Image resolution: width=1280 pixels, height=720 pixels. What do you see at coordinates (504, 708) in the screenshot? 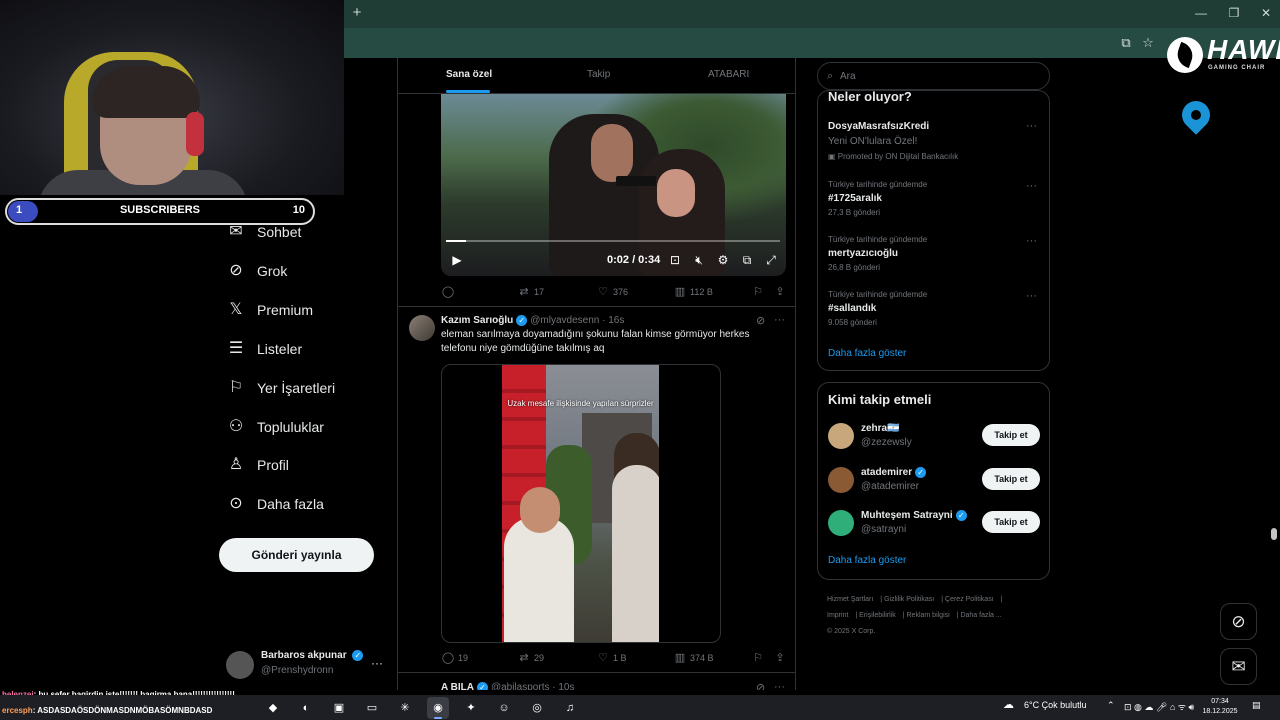
I see `discord-icon: ☺` at bounding box center [504, 708].